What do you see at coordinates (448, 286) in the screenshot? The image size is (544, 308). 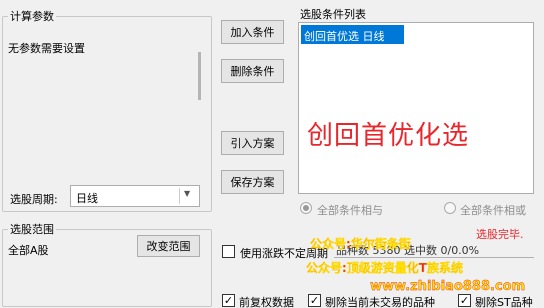 I see `watermark-line-3: www.zhibiao888.com` at bounding box center [448, 286].